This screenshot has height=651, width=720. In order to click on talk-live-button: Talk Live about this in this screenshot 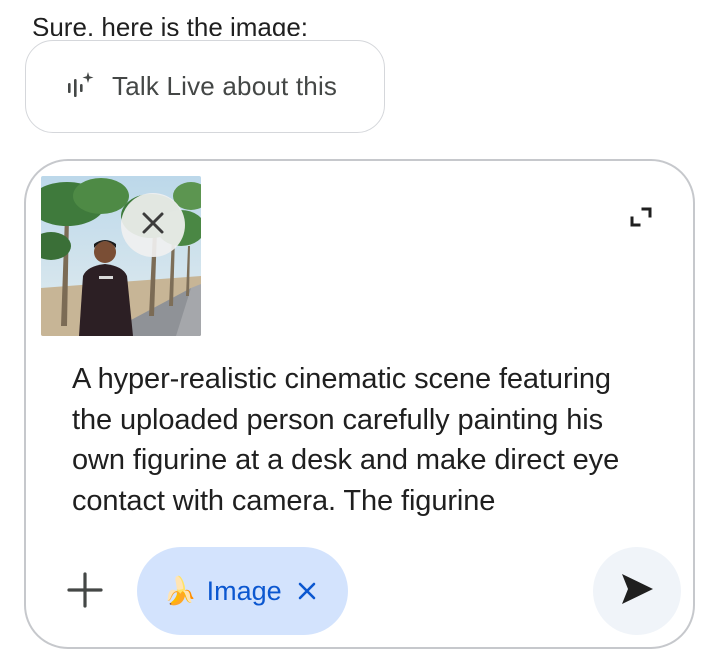, I will do `click(205, 86)`.